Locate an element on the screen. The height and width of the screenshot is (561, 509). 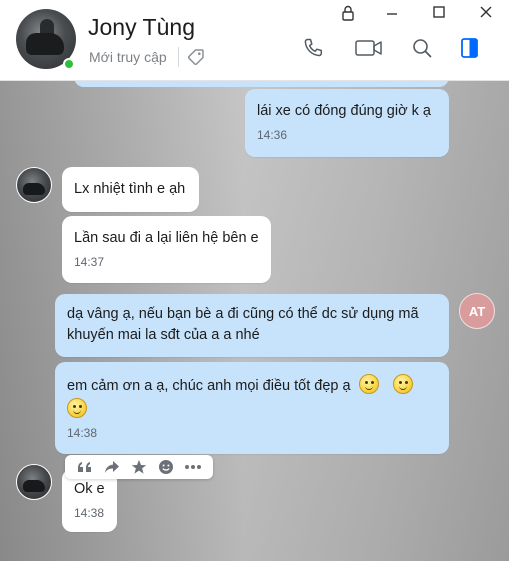
message-text: Lx nhiệt tình e ạh is located at coordinates (130, 189).